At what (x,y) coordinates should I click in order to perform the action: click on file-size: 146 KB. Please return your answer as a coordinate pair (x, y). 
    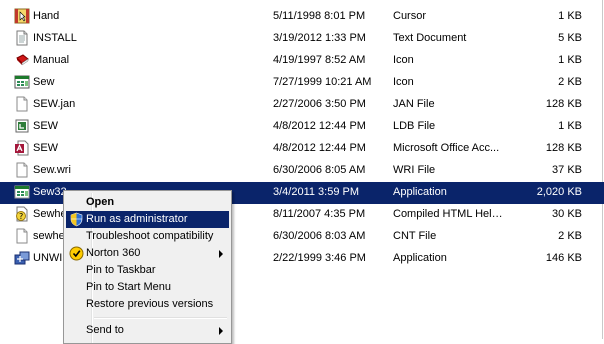
    Looking at the image, I should click on (563, 258).